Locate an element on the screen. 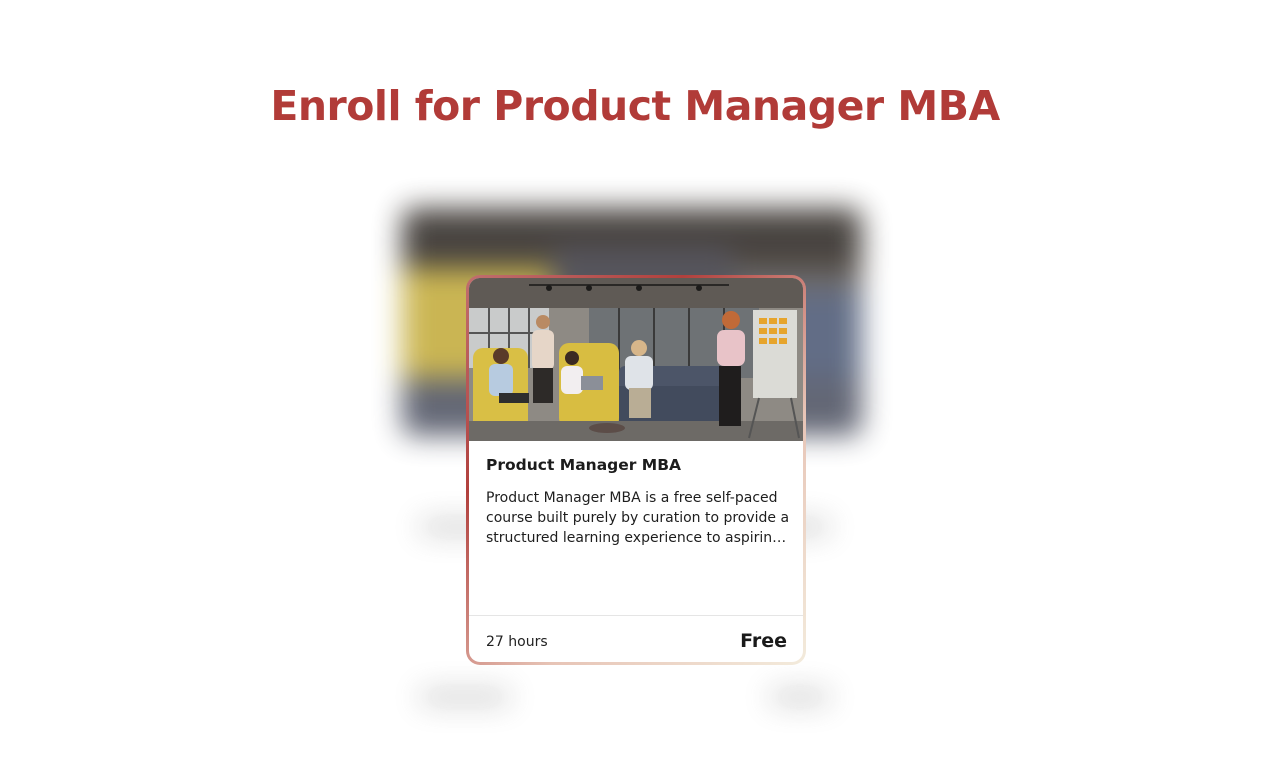  course-price: Free is located at coordinates (763, 641).